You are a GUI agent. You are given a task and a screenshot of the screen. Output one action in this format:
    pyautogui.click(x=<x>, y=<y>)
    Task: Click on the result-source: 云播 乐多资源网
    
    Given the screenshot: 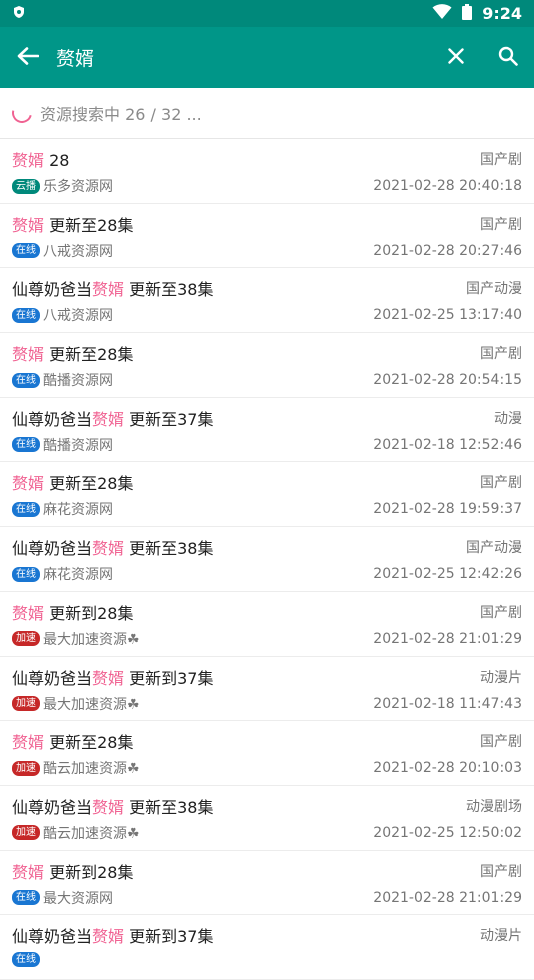 What is the action you would take?
    pyautogui.click(x=62, y=186)
    